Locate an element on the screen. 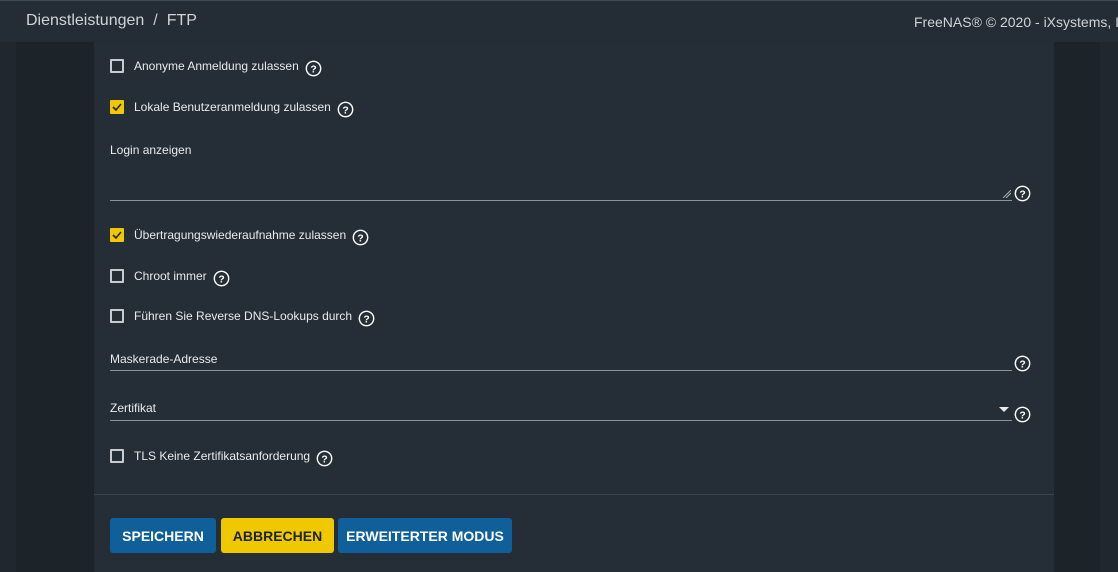 The width and height of the screenshot is (1118, 572). tls-no-cert-row: TLS Keine Zertifikatsanforderung ? is located at coordinates (221, 455).